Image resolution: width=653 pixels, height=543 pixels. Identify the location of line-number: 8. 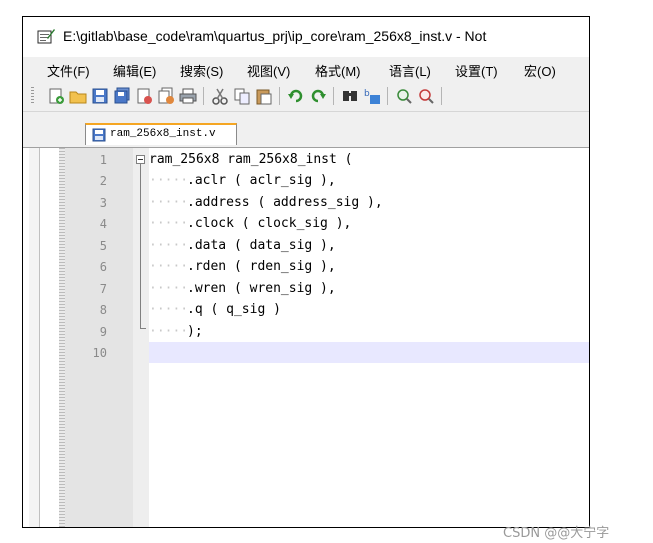
(103, 310).